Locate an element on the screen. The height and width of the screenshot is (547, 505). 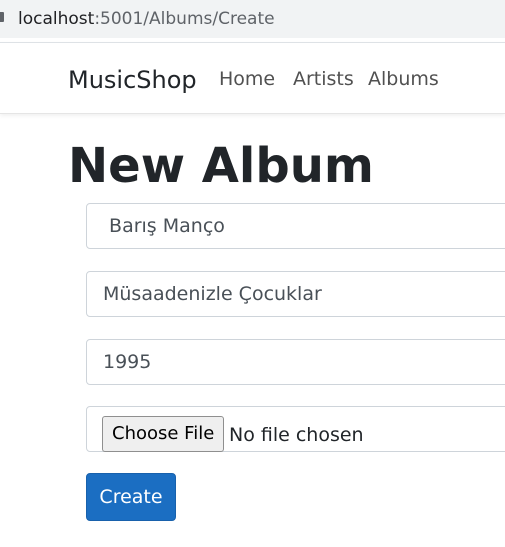
url-path: :5001/Albums/Create is located at coordinates (184, 19).